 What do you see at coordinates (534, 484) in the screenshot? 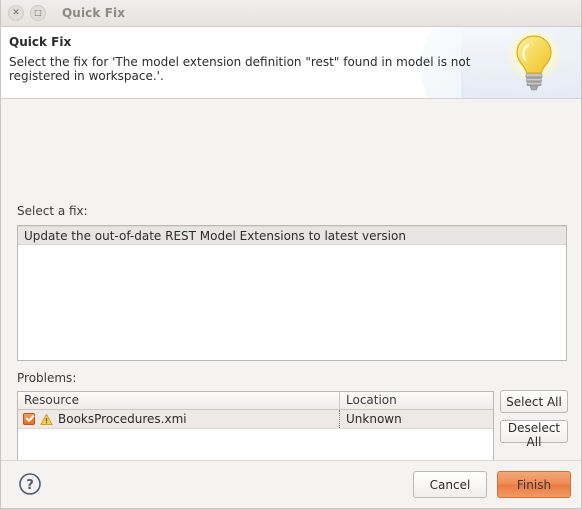
I see `finish-button: Finish` at bounding box center [534, 484].